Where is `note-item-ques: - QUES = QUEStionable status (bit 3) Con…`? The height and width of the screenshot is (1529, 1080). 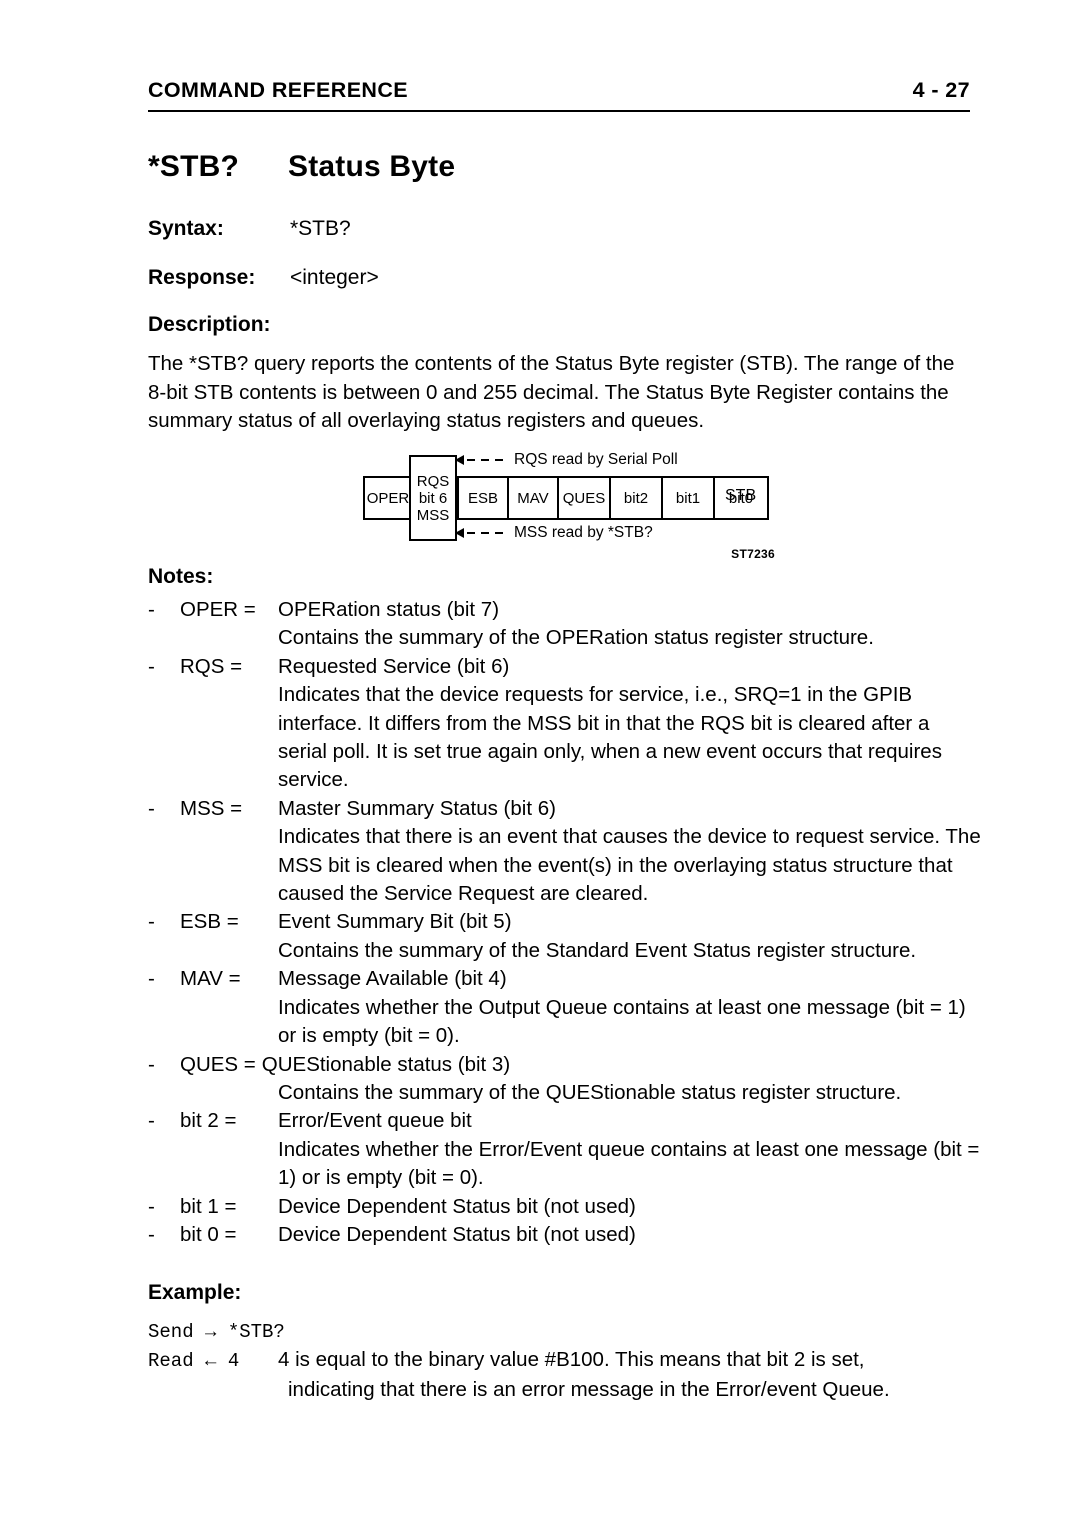
note-item-ques: - QUES = QUEStionable status (bit 3) Con… is located at coordinates (565, 1079).